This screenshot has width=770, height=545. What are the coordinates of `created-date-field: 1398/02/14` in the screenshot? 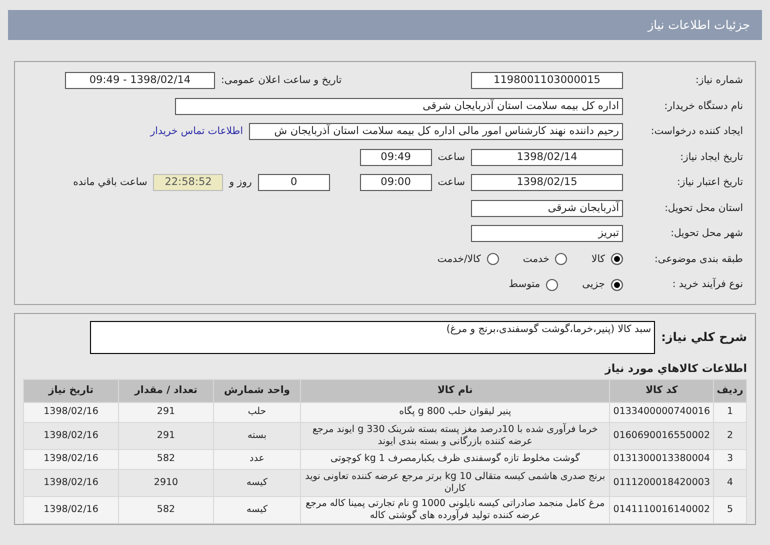 It's located at (547, 157).